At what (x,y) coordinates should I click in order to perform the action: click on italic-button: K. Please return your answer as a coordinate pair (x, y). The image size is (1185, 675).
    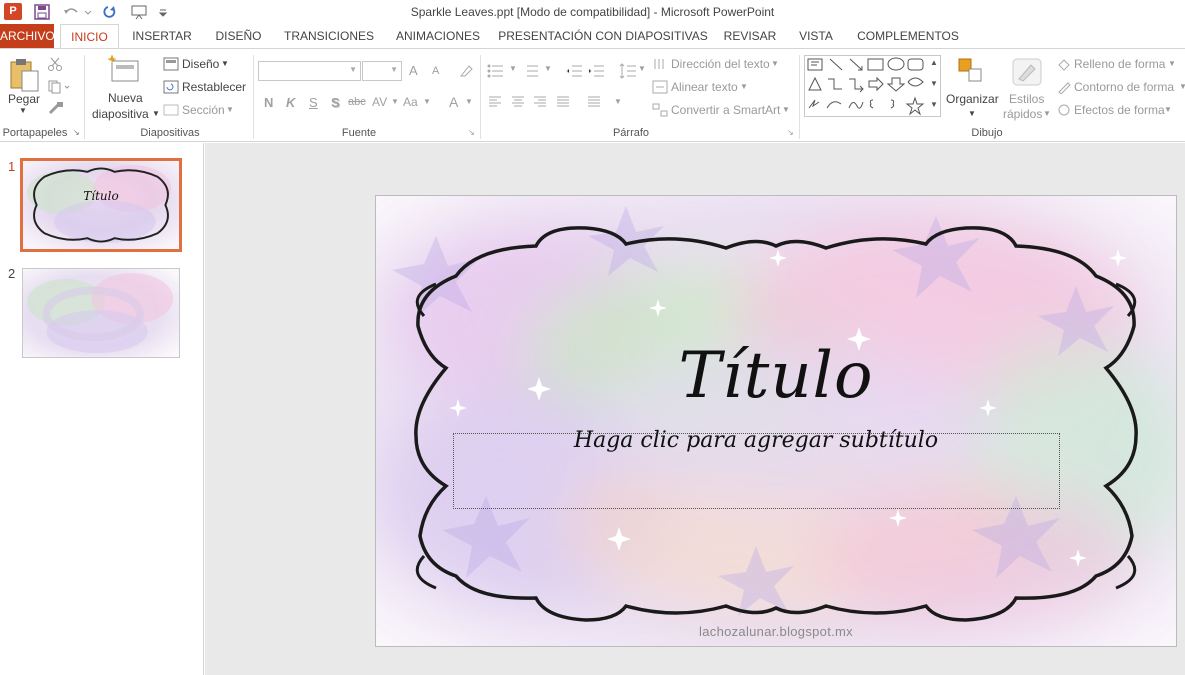
    Looking at the image, I should click on (290, 102).